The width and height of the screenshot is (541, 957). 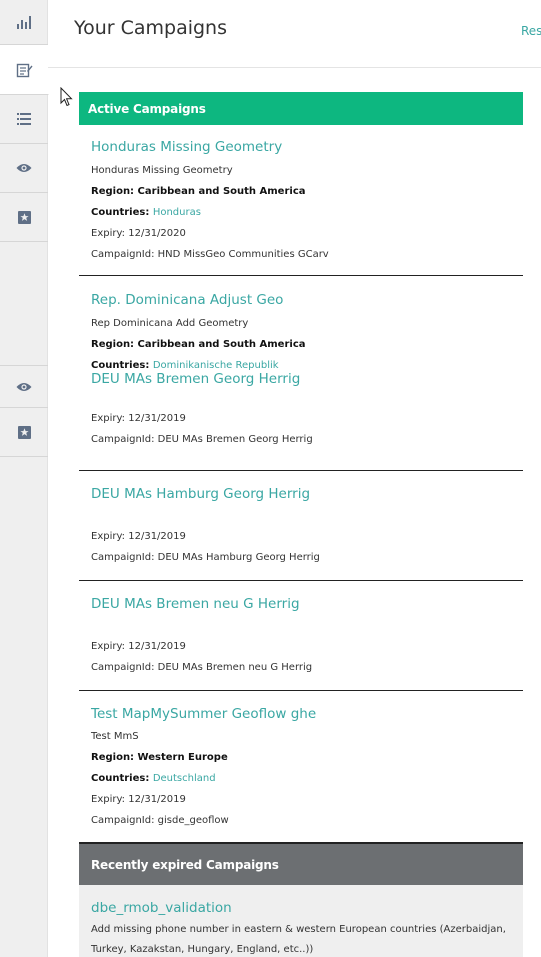 I want to click on sidebar-item-campaigns, so click(x=24, y=70).